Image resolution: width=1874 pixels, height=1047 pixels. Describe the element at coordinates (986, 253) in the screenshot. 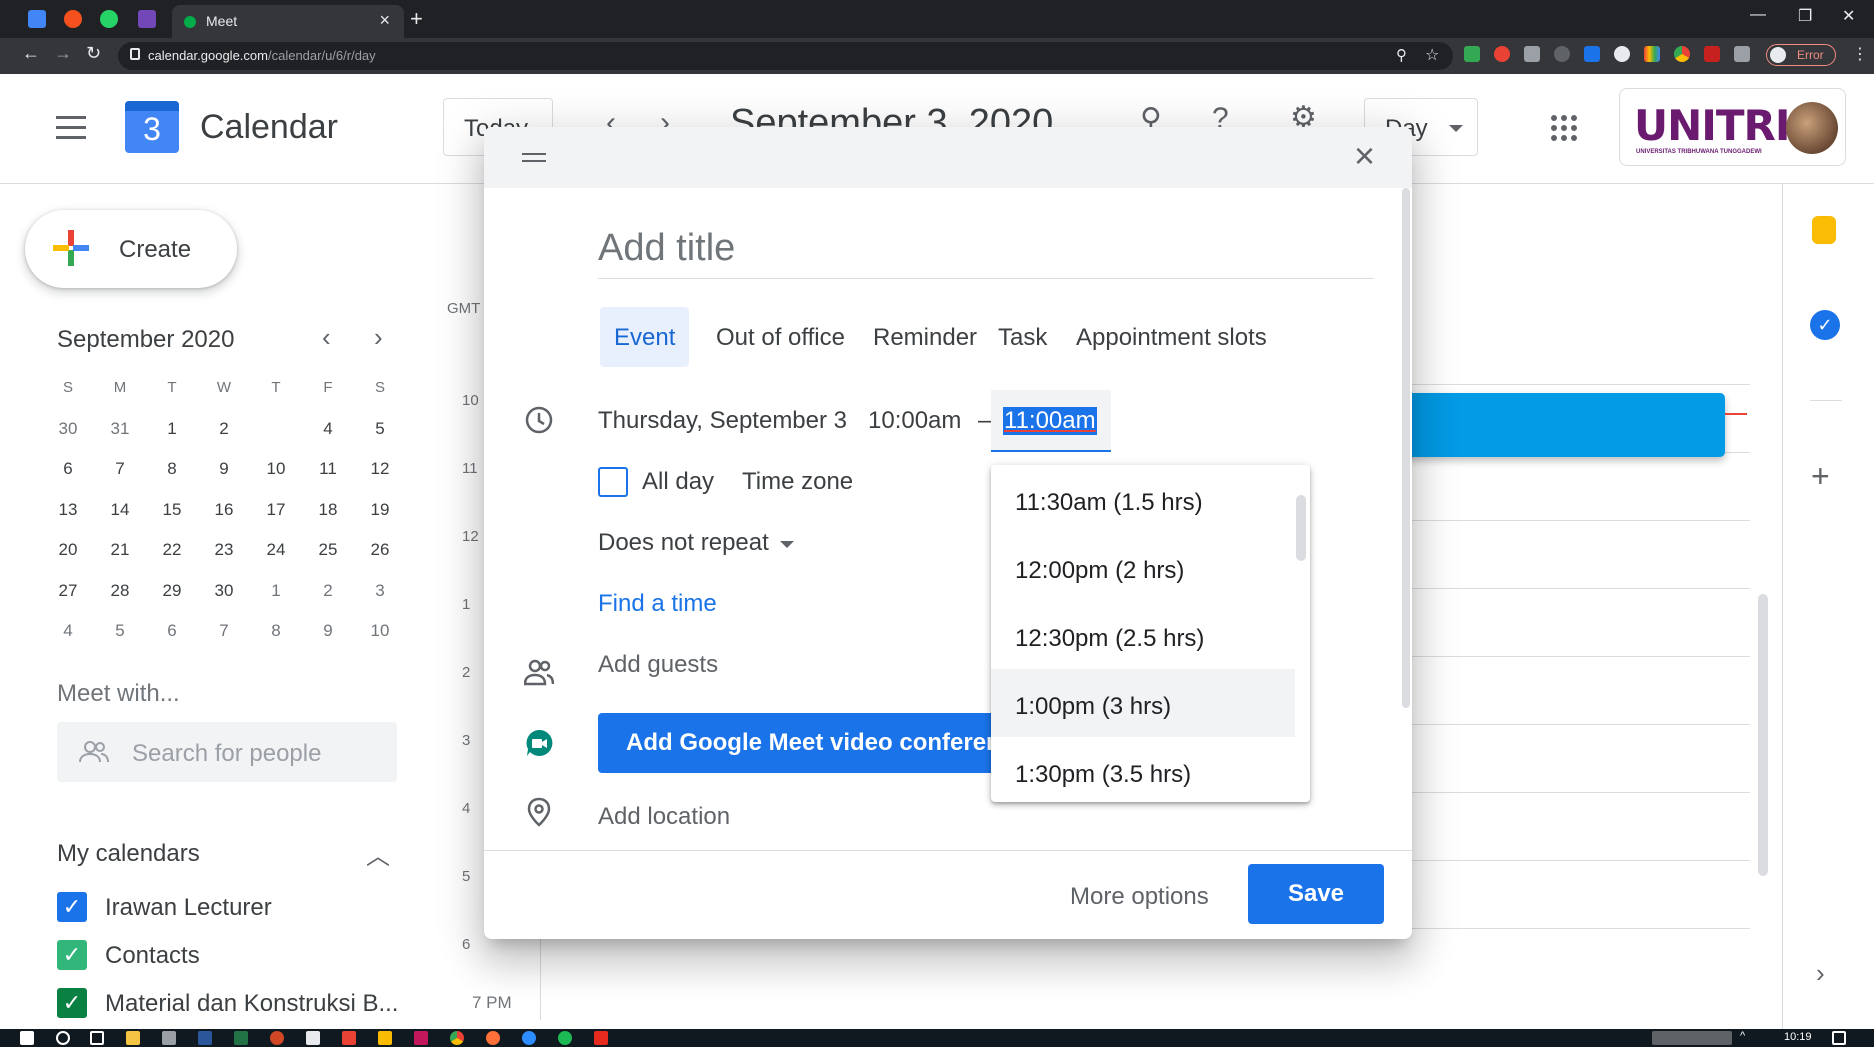

I see `title-input: Add title` at that location.